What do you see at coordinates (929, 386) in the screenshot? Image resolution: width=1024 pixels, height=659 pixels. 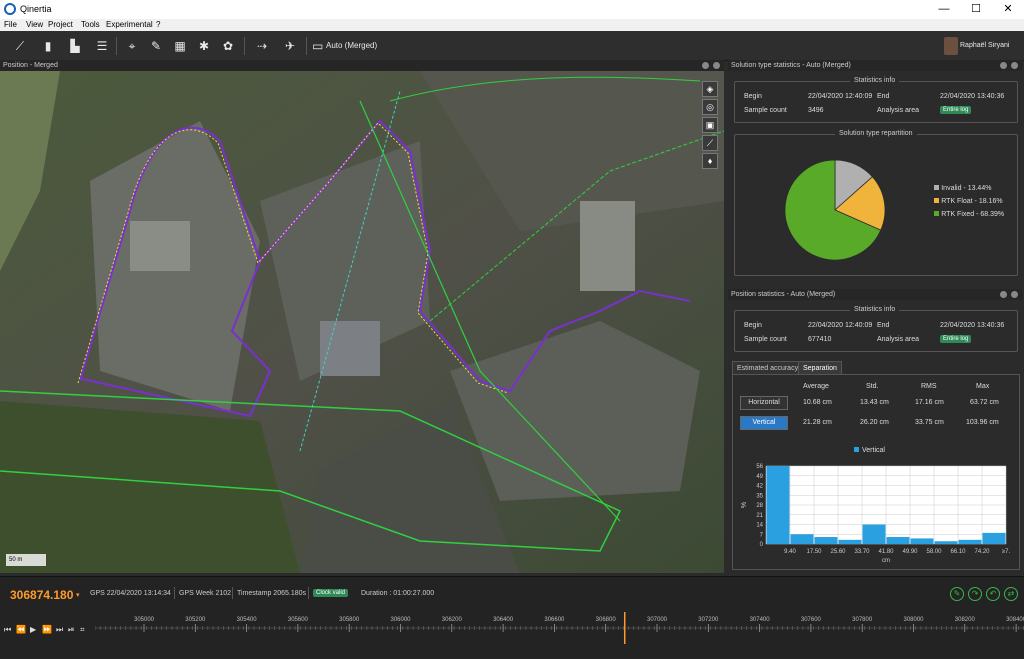 I see `col-rms: RMS` at bounding box center [929, 386].